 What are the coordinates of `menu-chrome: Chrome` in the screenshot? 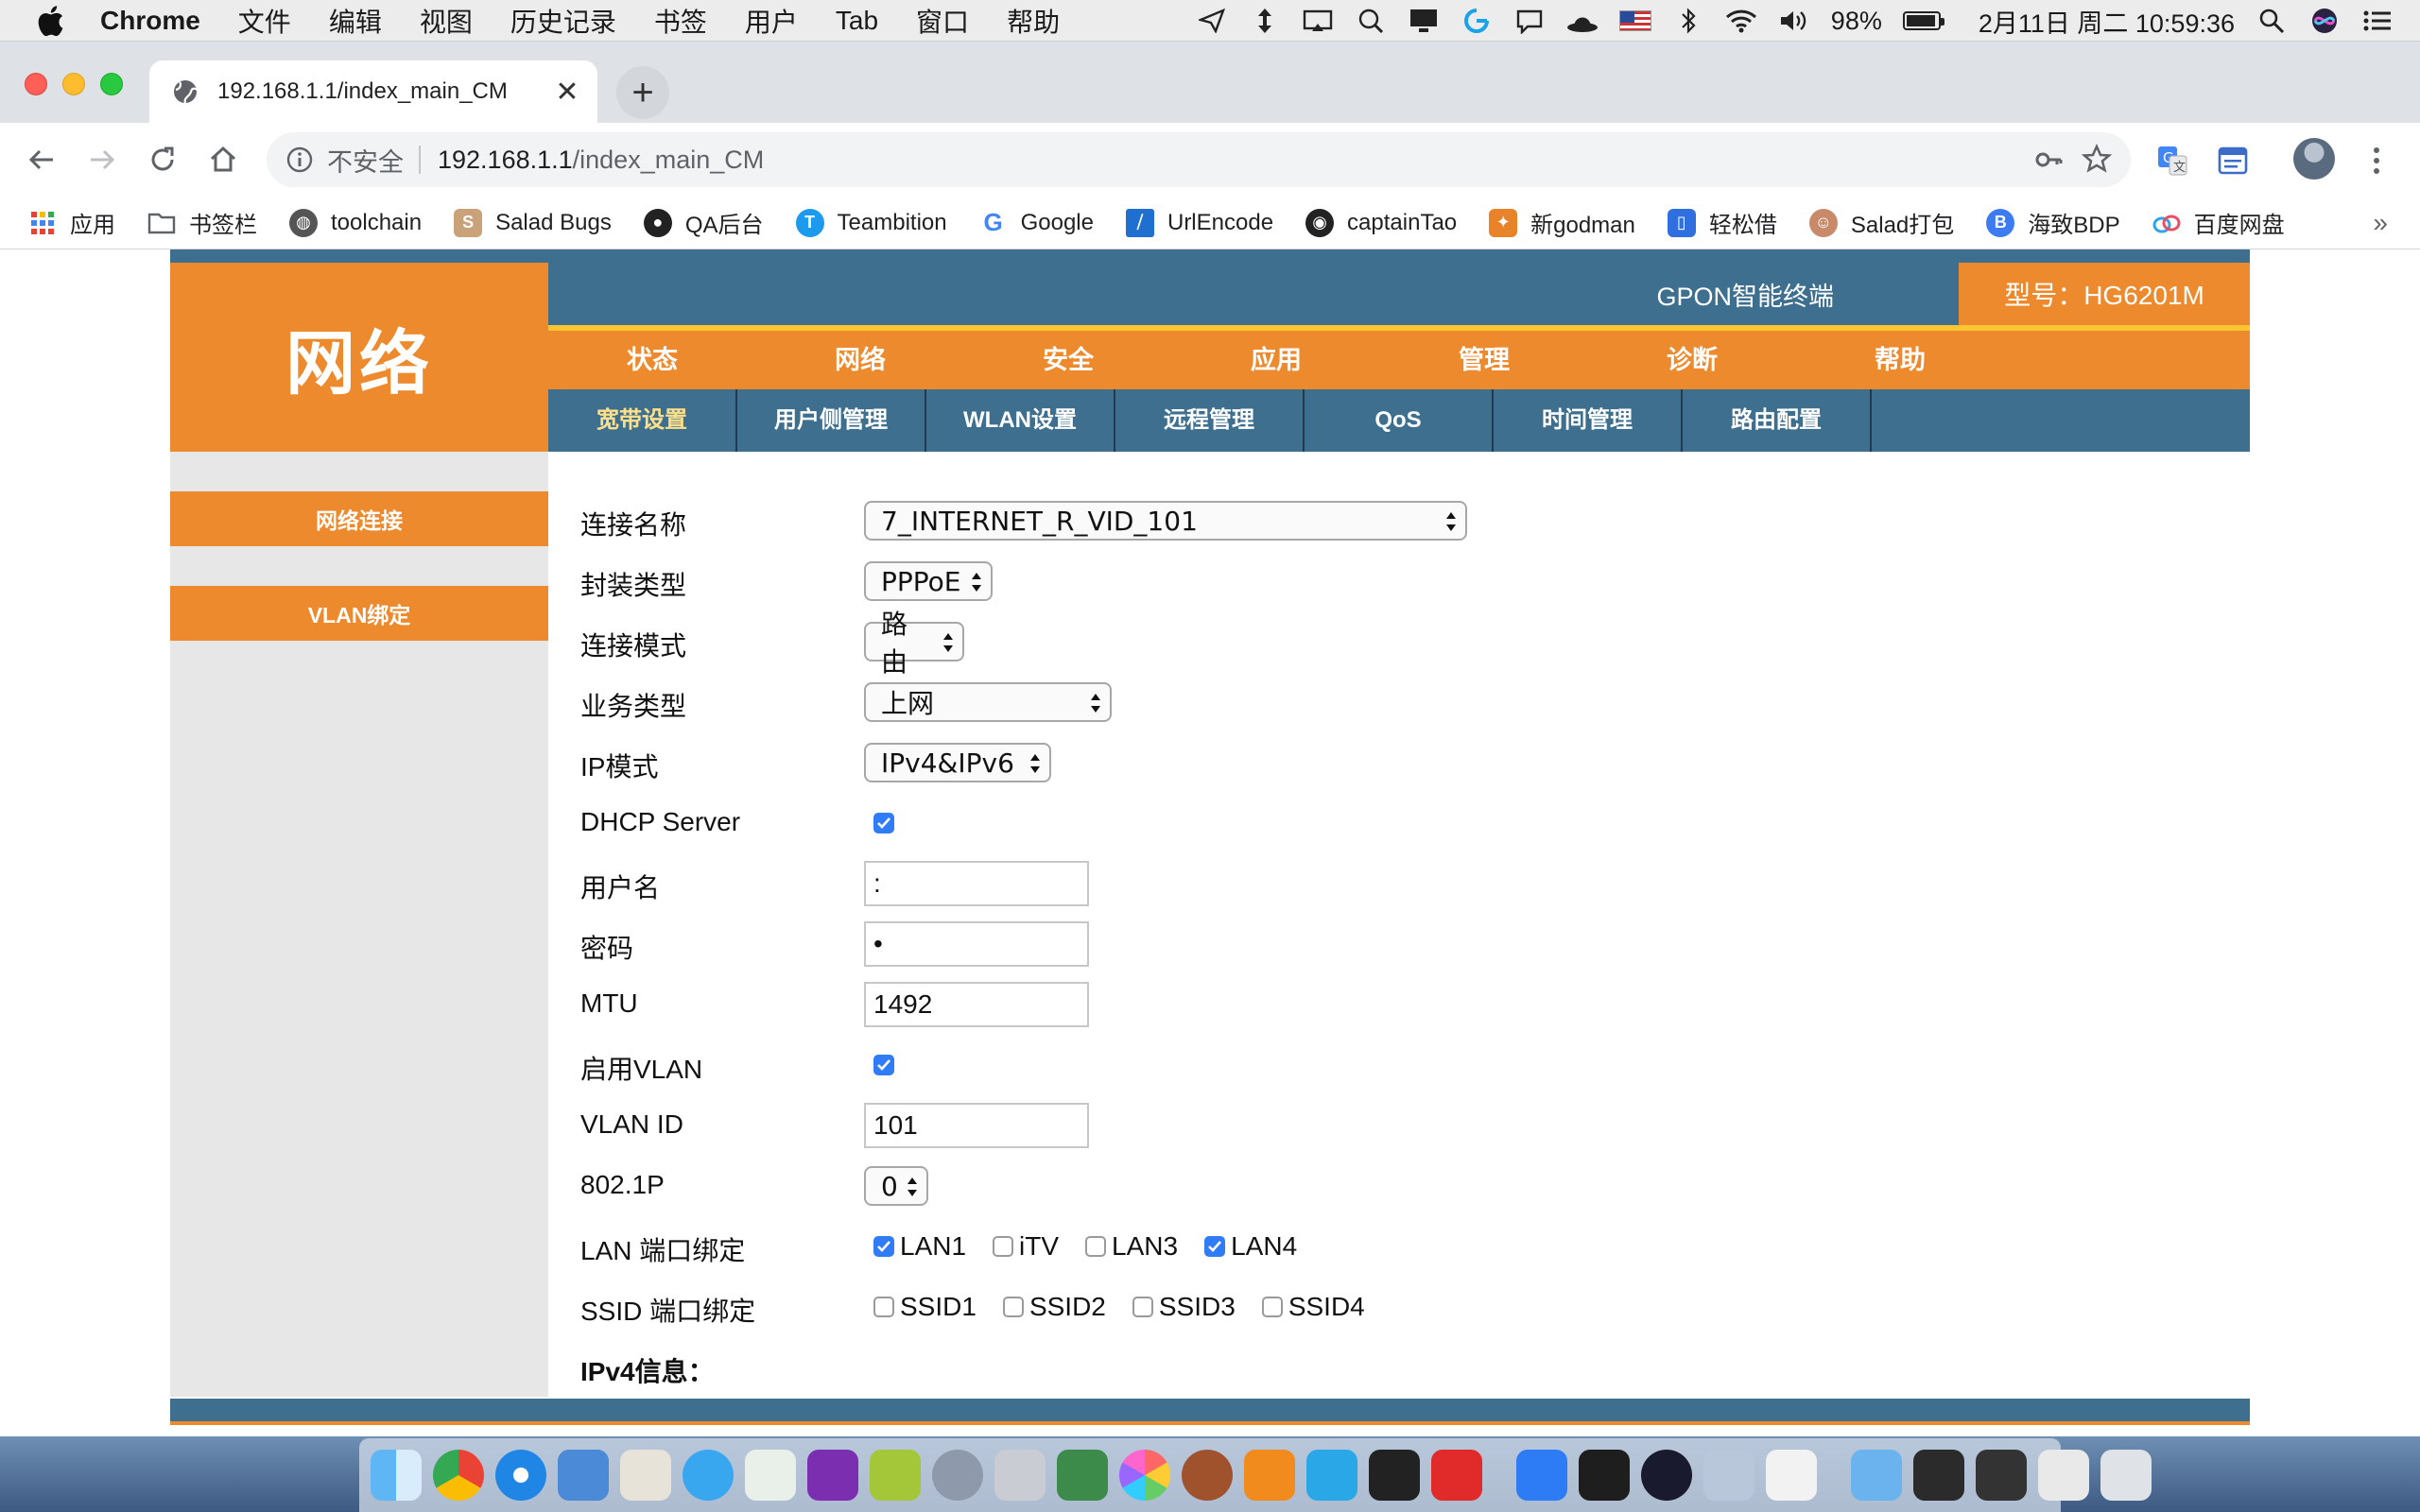 It's located at (150, 21).